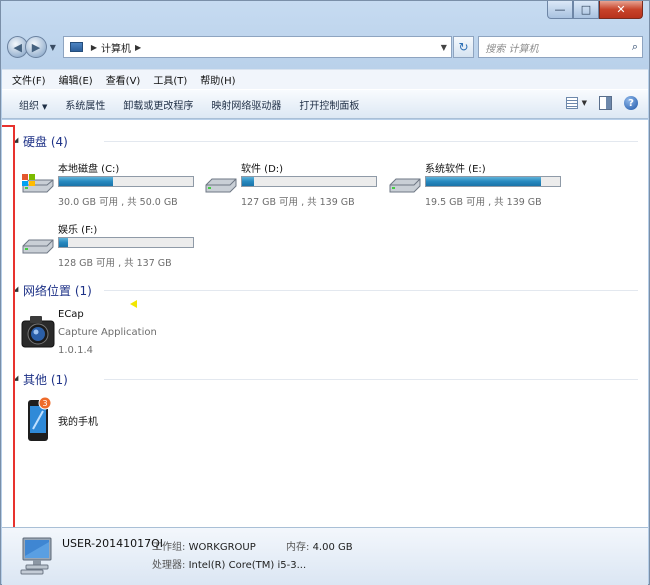 The image size is (650, 585). What do you see at coordinates (222, 547) in the screenshot?
I see `workgroup-value: WORKGROUP` at bounding box center [222, 547].